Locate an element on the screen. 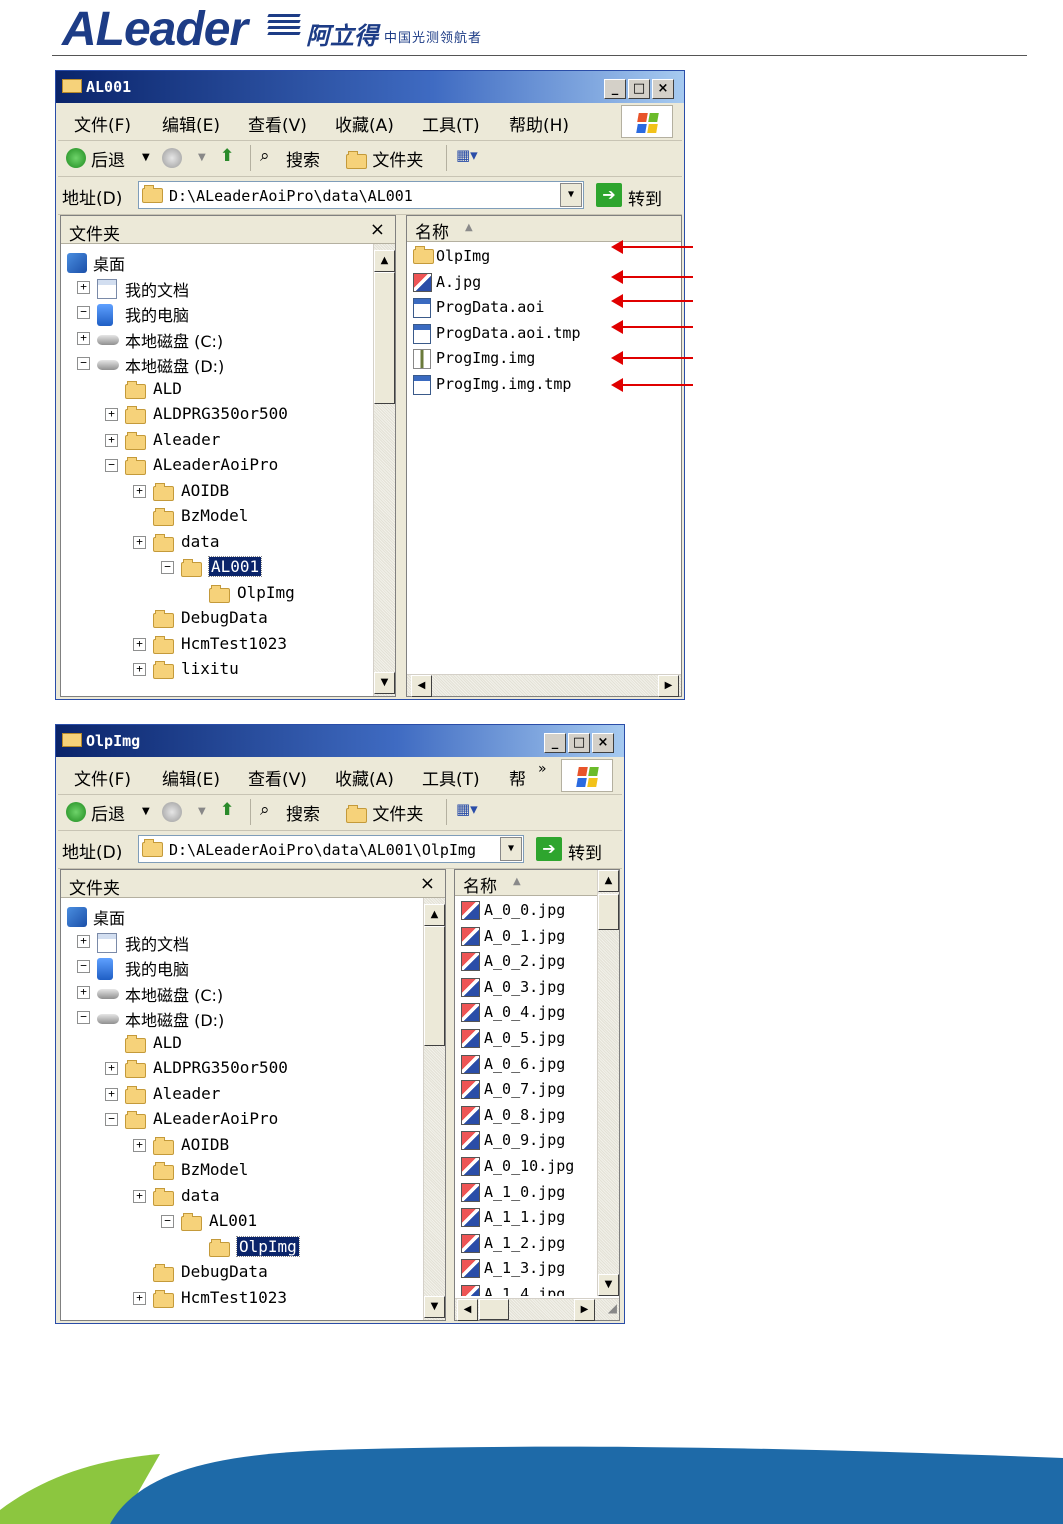  tree-item: − 我的电脑 is located at coordinates (211, 313).